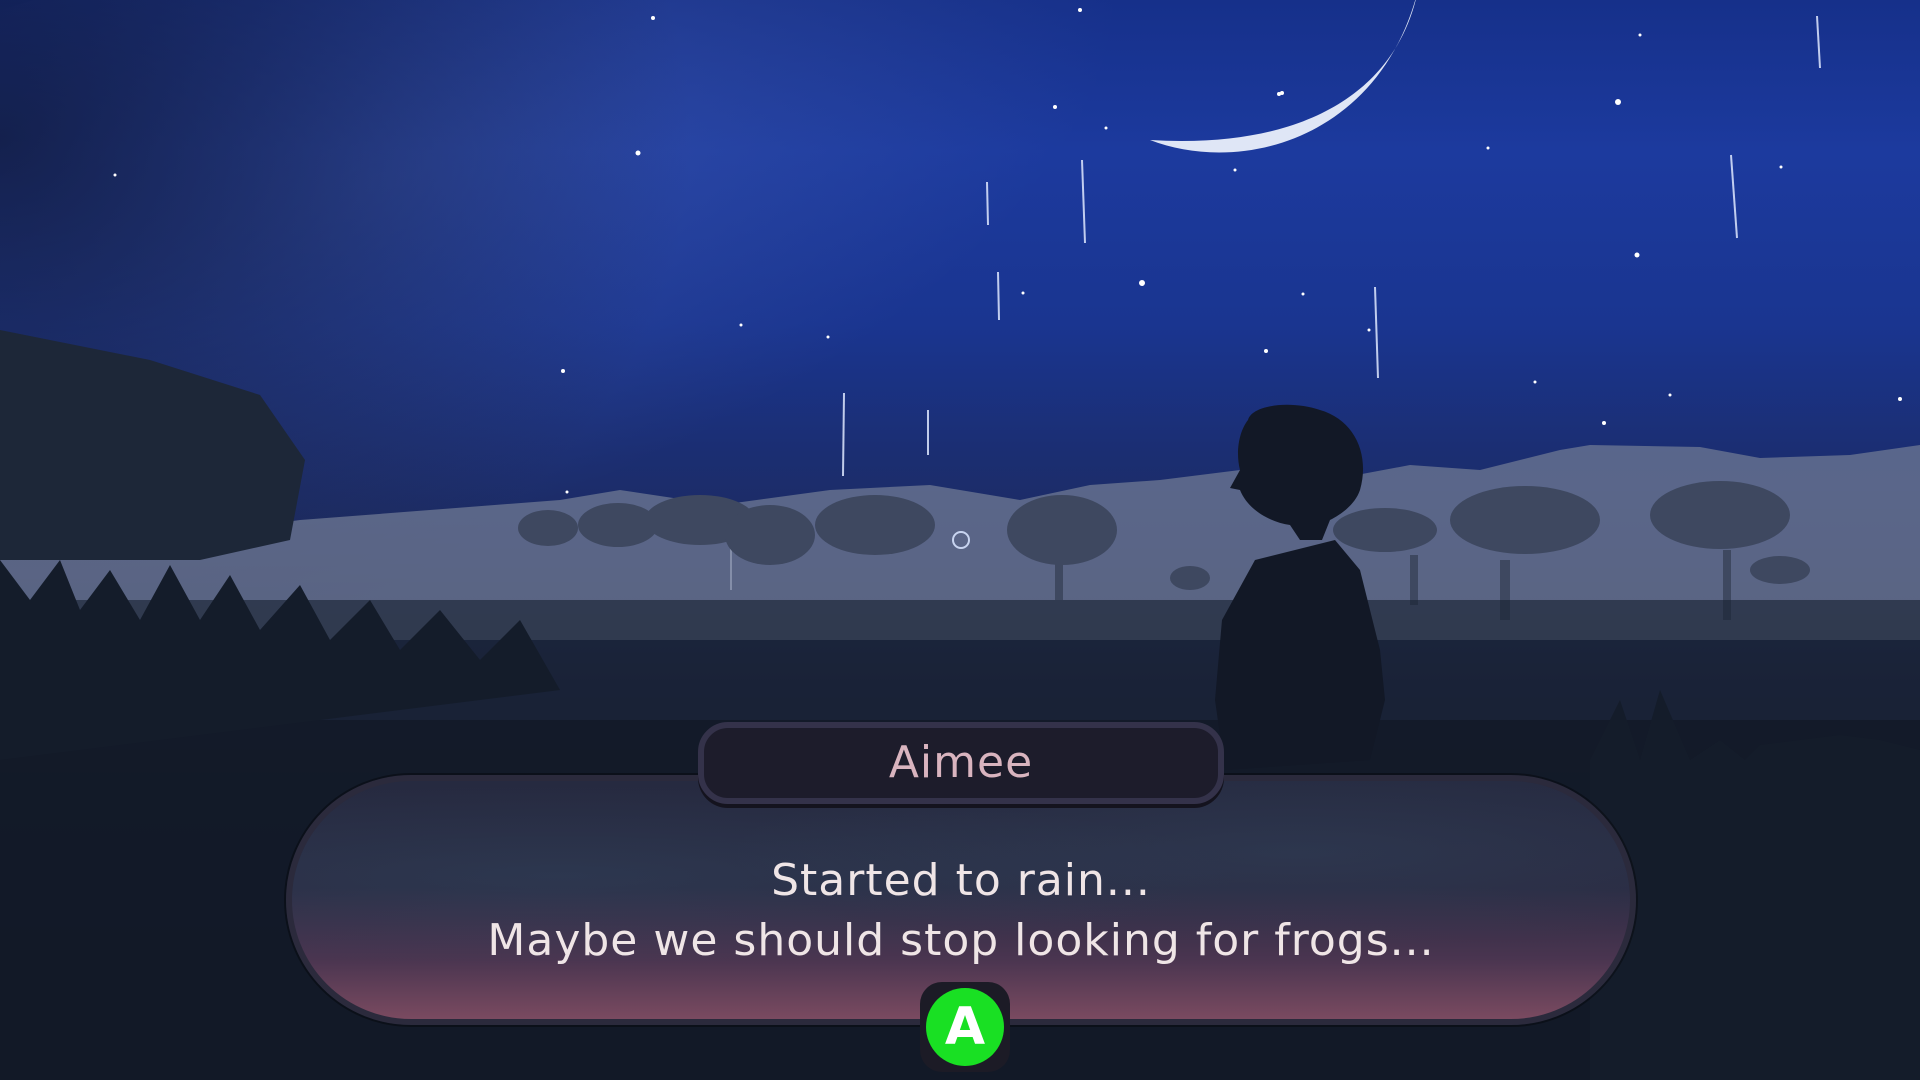 The image size is (1920, 1080). I want to click on cursor-reticle, so click(961, 540).